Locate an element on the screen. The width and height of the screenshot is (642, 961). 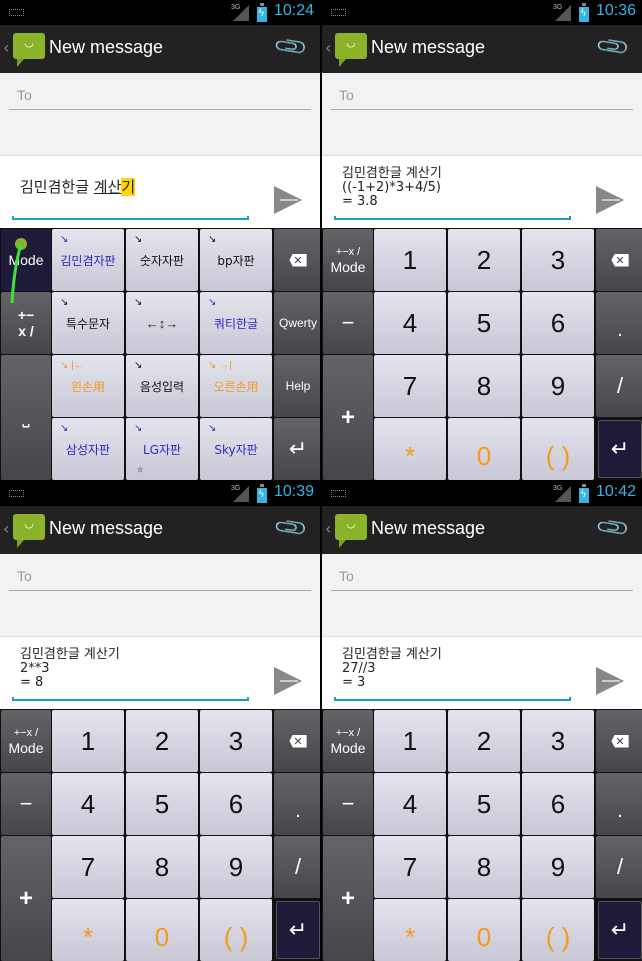
layout-key: ↘ Sky자판 is located at coordinates (236, 449).